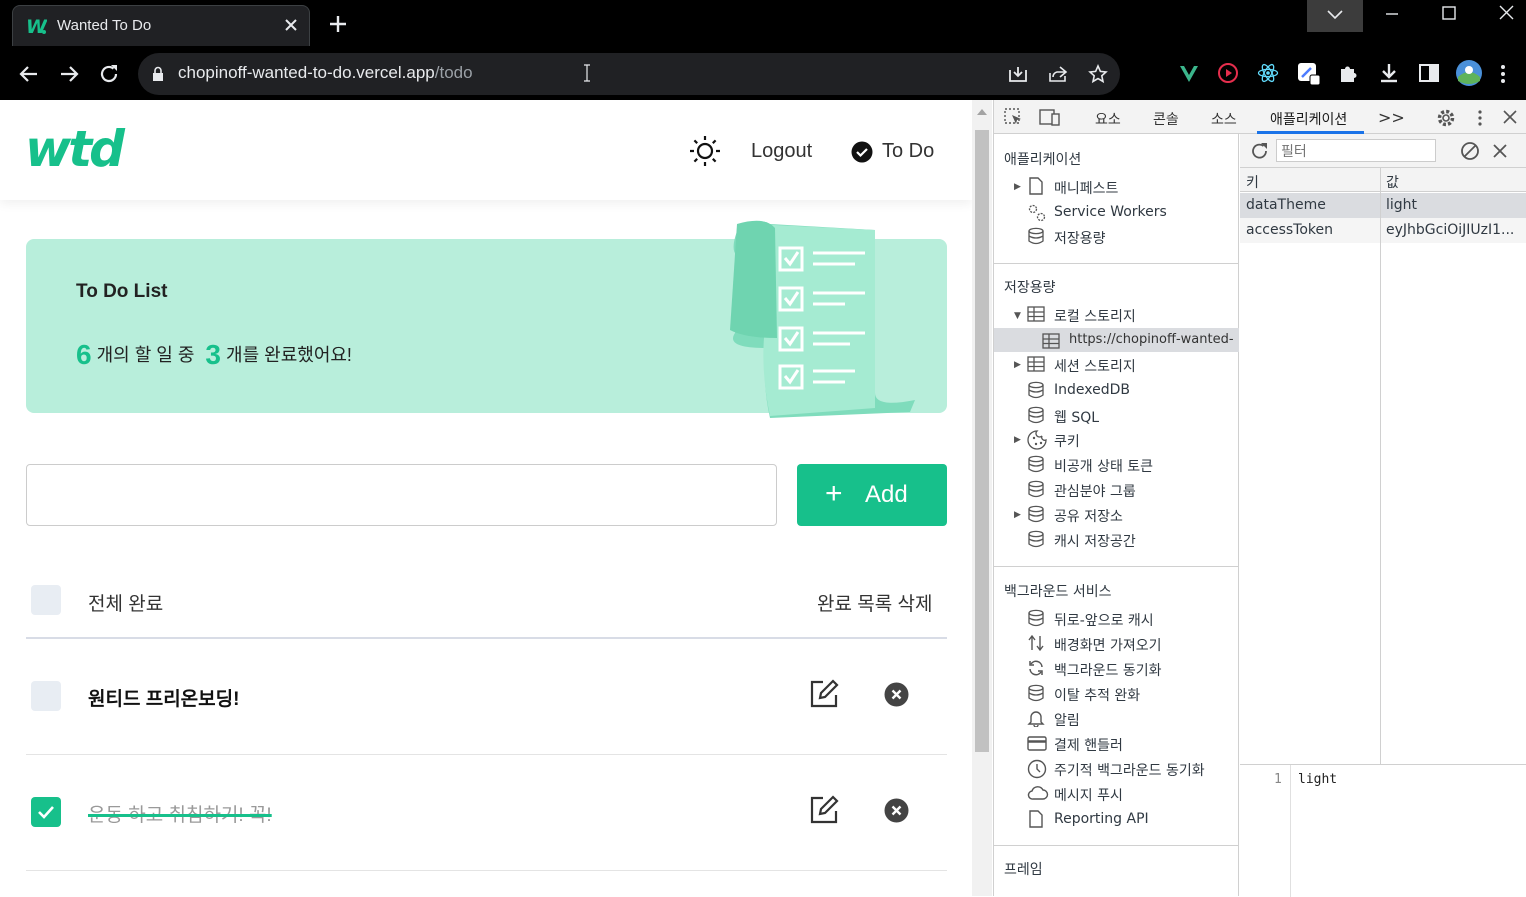  I want to click on app-logo: wtd, so click(75, 149).